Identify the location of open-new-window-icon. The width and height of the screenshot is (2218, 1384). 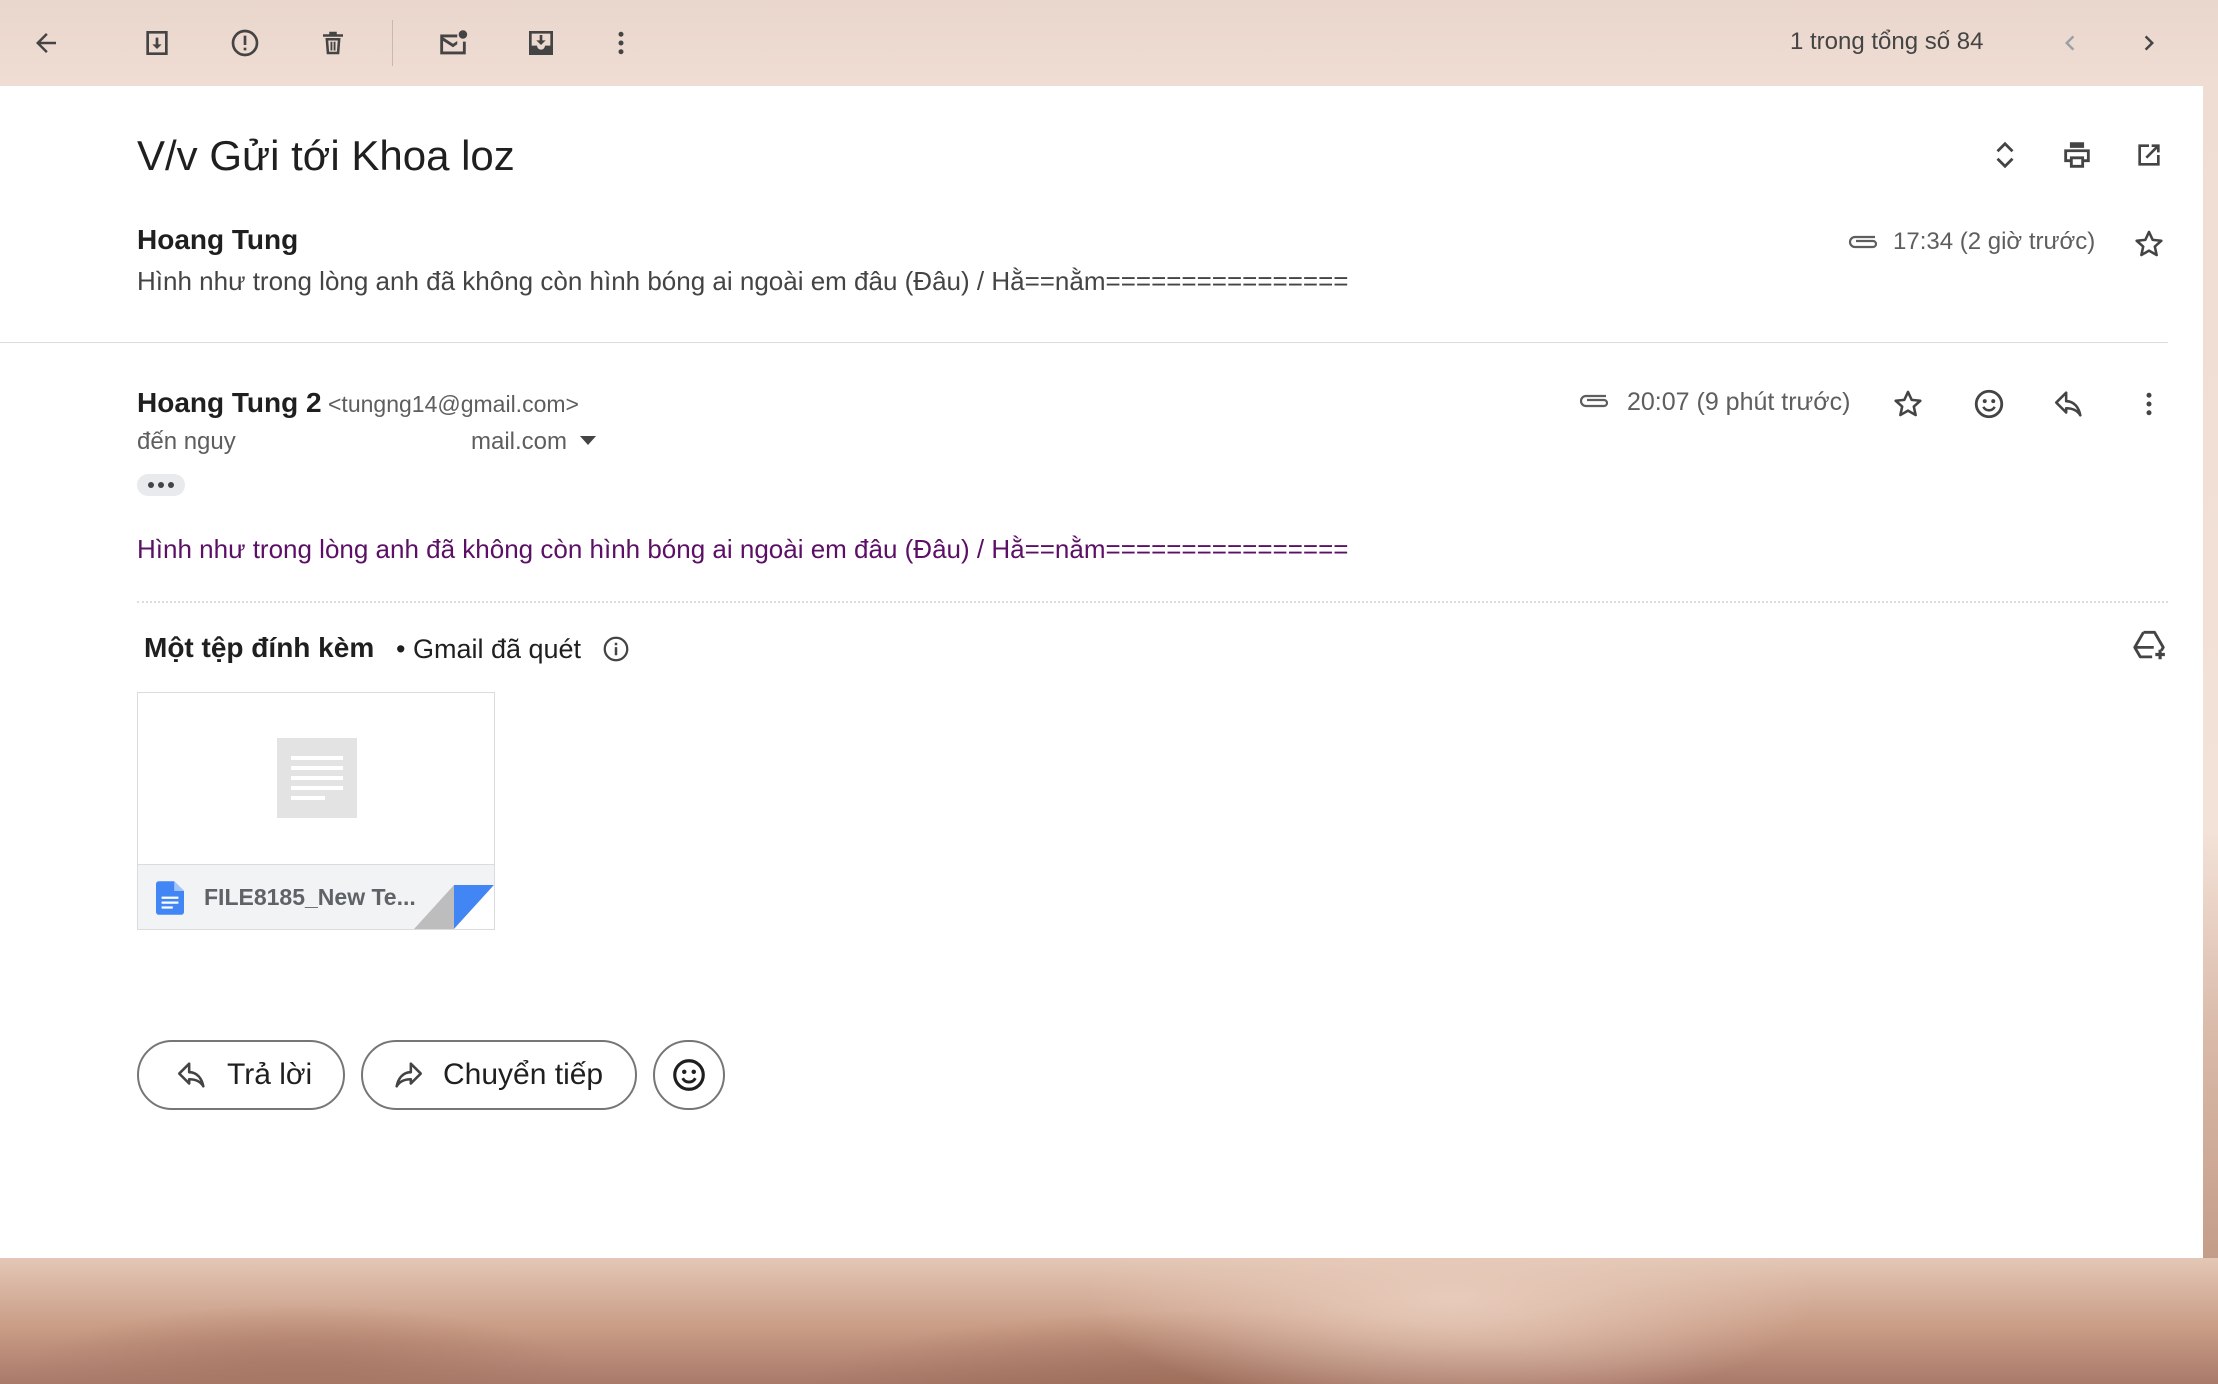
(2149, 155).